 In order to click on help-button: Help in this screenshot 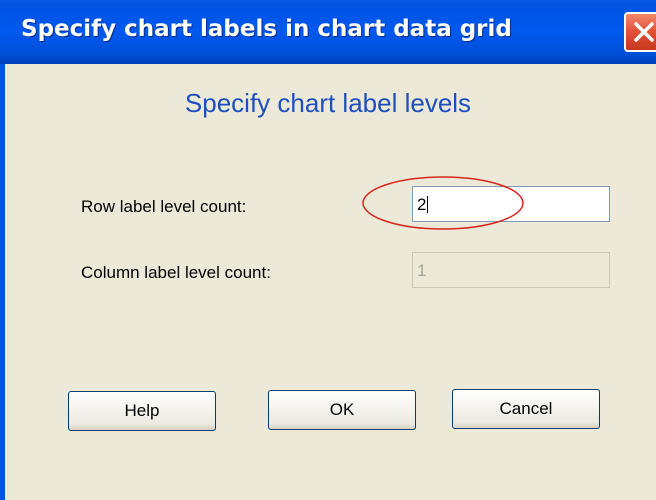, I will do `click(142, 411)`.